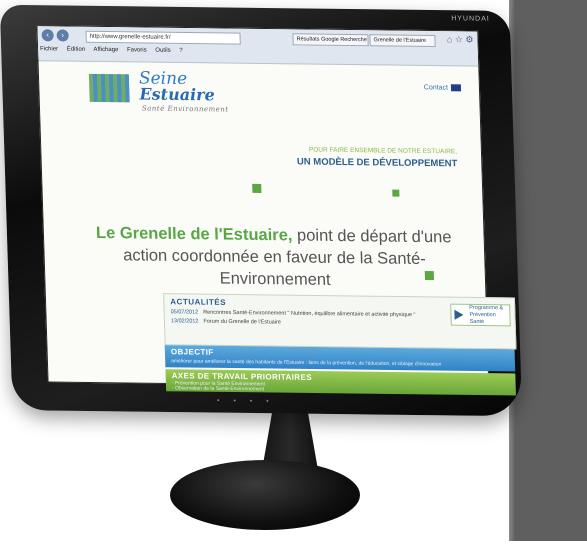 The width and height of the screenshot is (587, 549). Describe the element at coordinates (184, 321) in the screenshot. I see `news-date: 13/02/2012` at that location.